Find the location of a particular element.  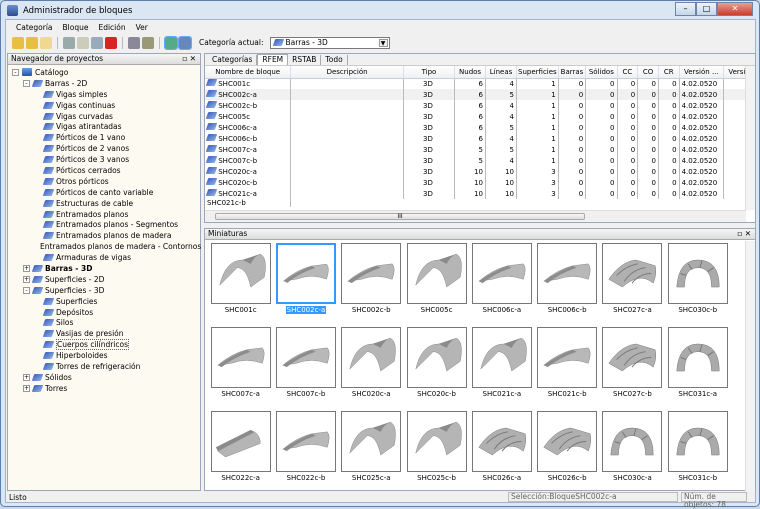

tree-item: Hiperboloides is located at coordinates (104, 355).